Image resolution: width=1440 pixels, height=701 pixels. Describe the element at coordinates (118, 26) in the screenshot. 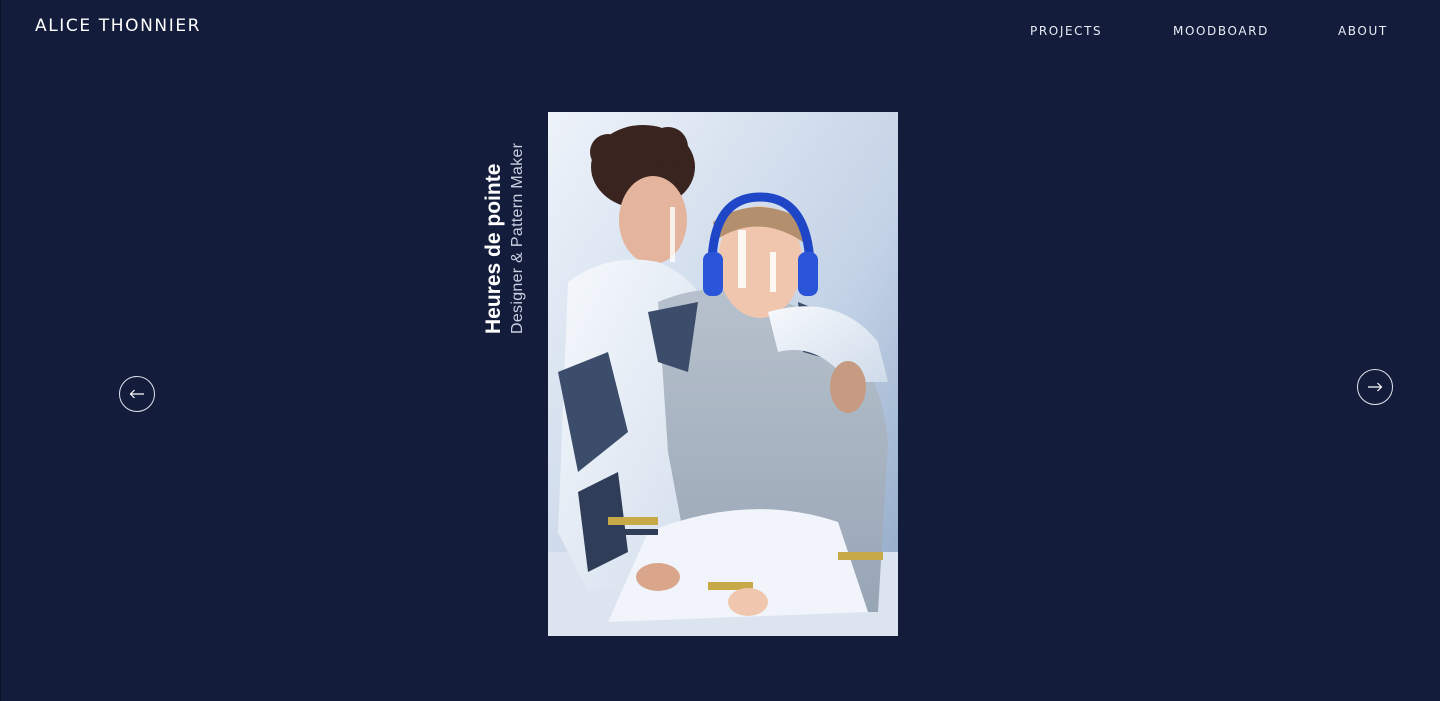

I see `site-logo: ALICE THONNIER` at that location.